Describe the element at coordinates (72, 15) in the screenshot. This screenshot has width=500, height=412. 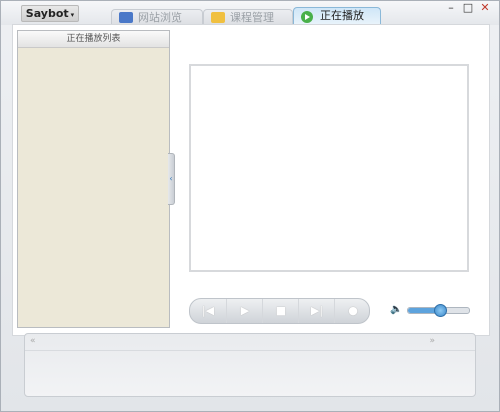
I see `chevron-down-icon: ▾` at that location.